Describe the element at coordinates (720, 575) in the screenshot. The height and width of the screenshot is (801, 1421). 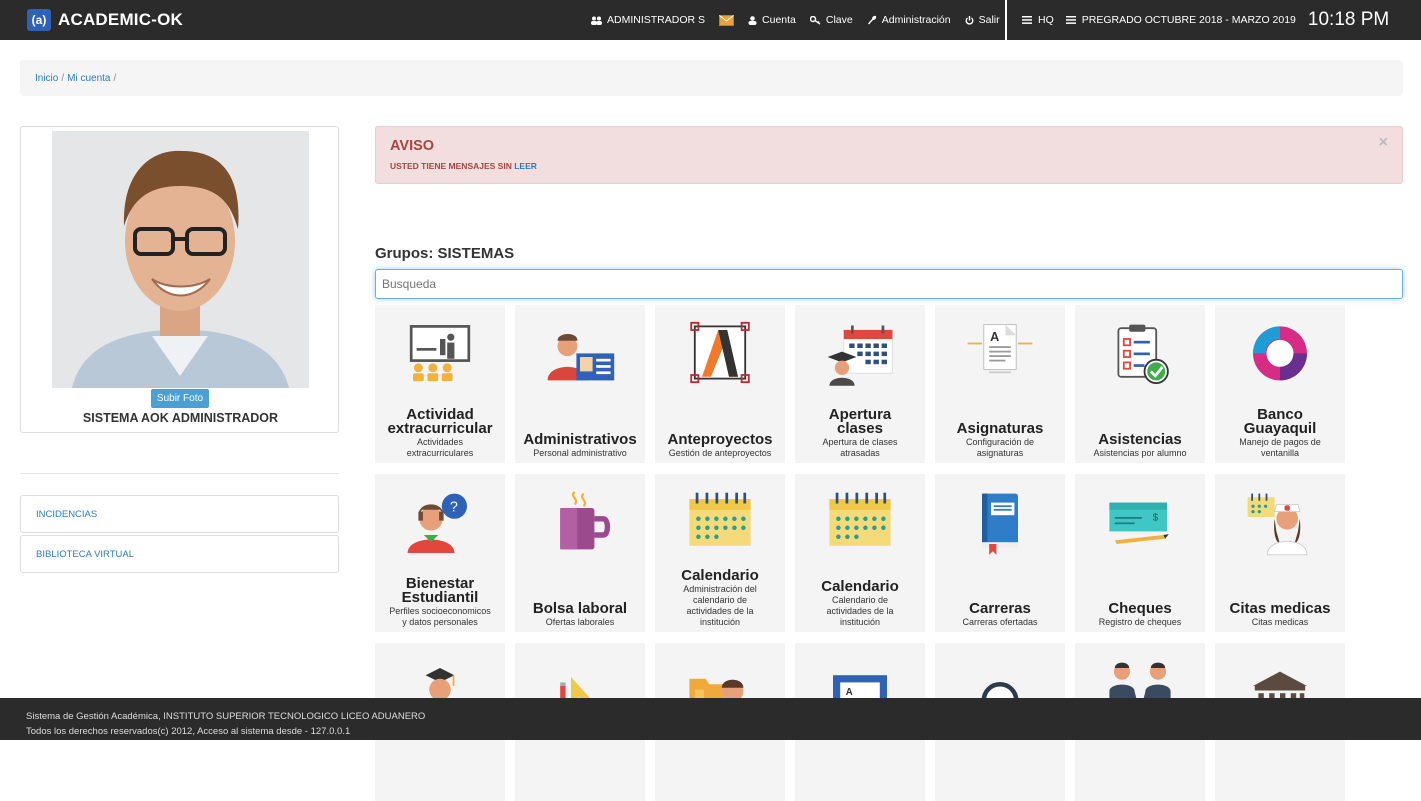
I see `module-tile-name: Calendario` at that location.